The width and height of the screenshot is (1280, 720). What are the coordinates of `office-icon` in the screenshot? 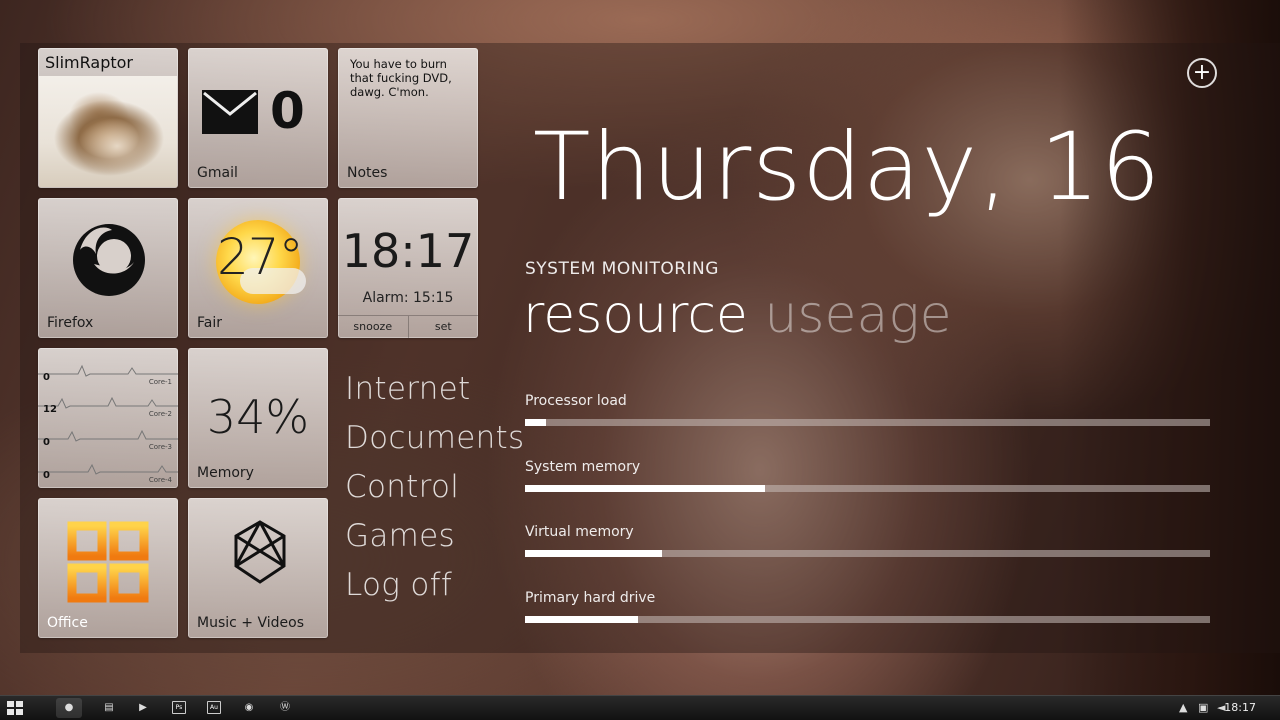 It's located at (108, 562).